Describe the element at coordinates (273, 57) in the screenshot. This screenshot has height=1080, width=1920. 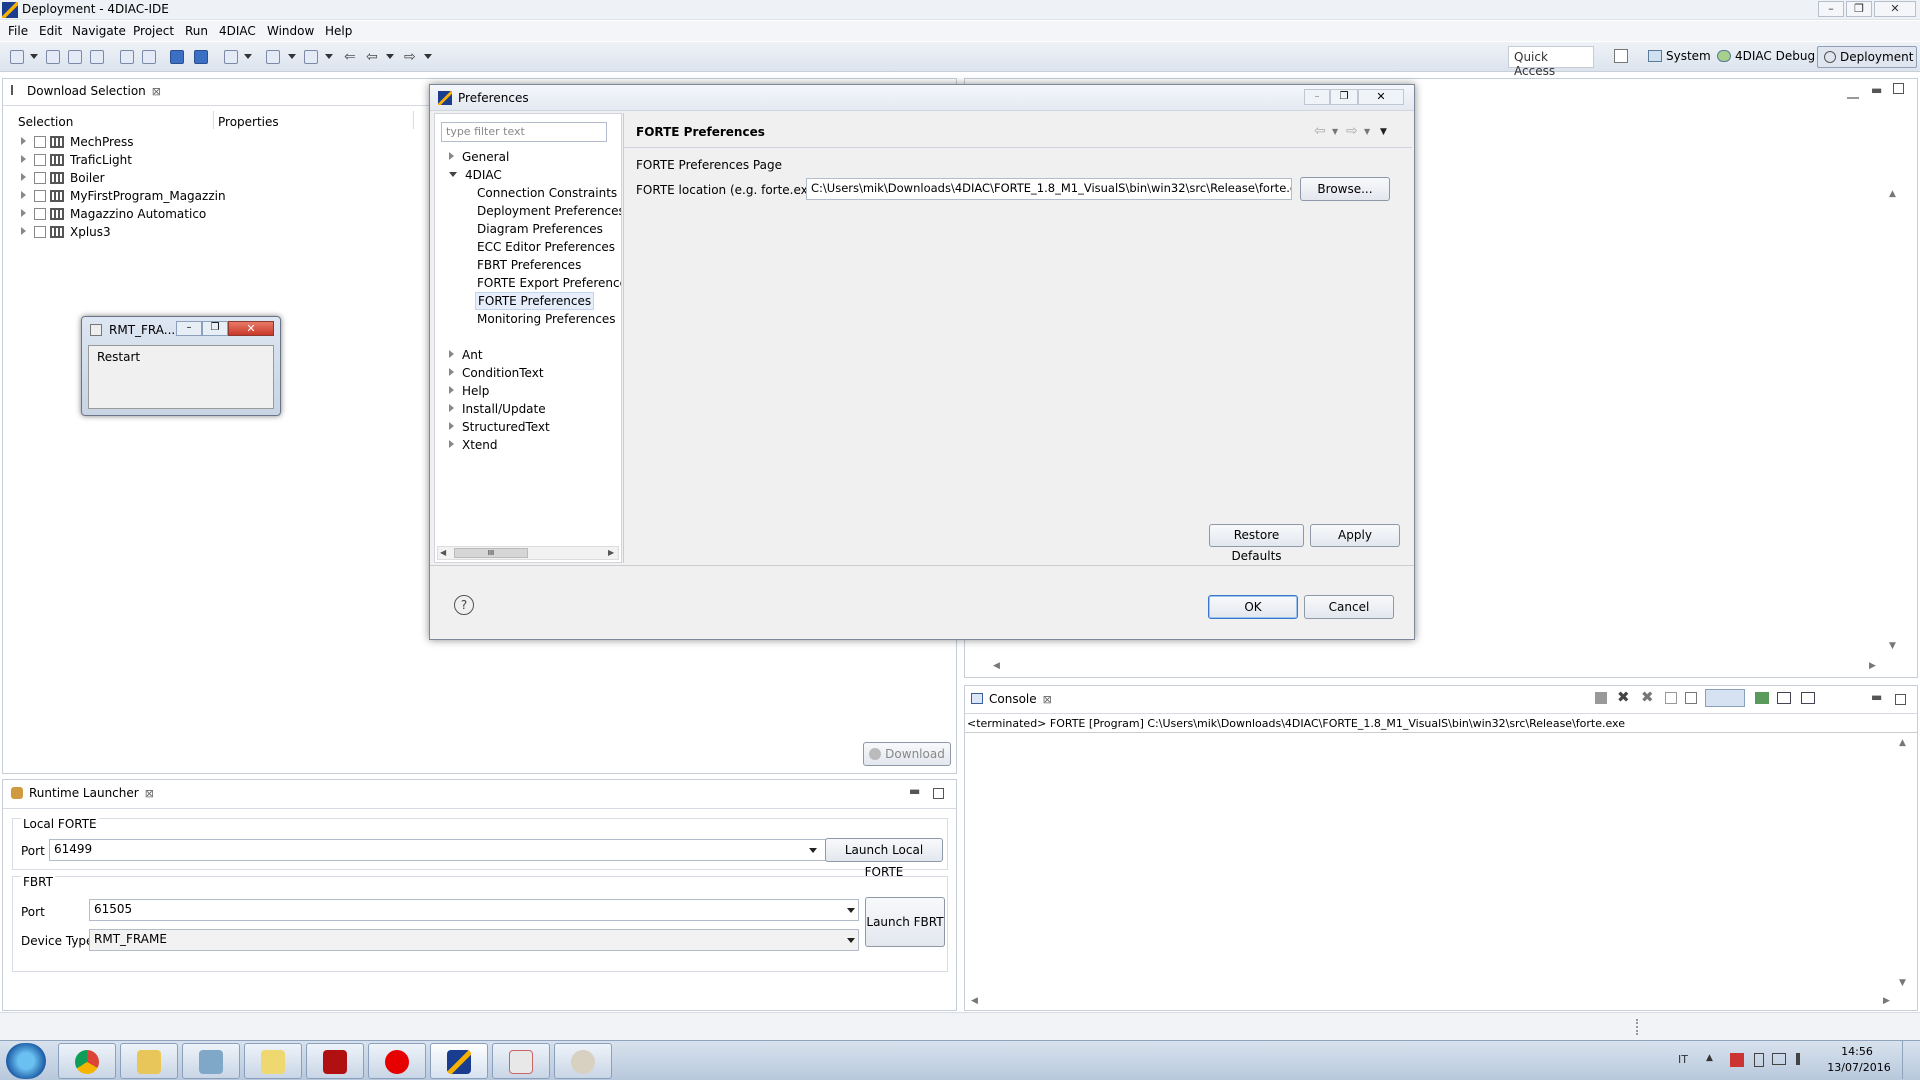
I see `edit-icon` at that location.